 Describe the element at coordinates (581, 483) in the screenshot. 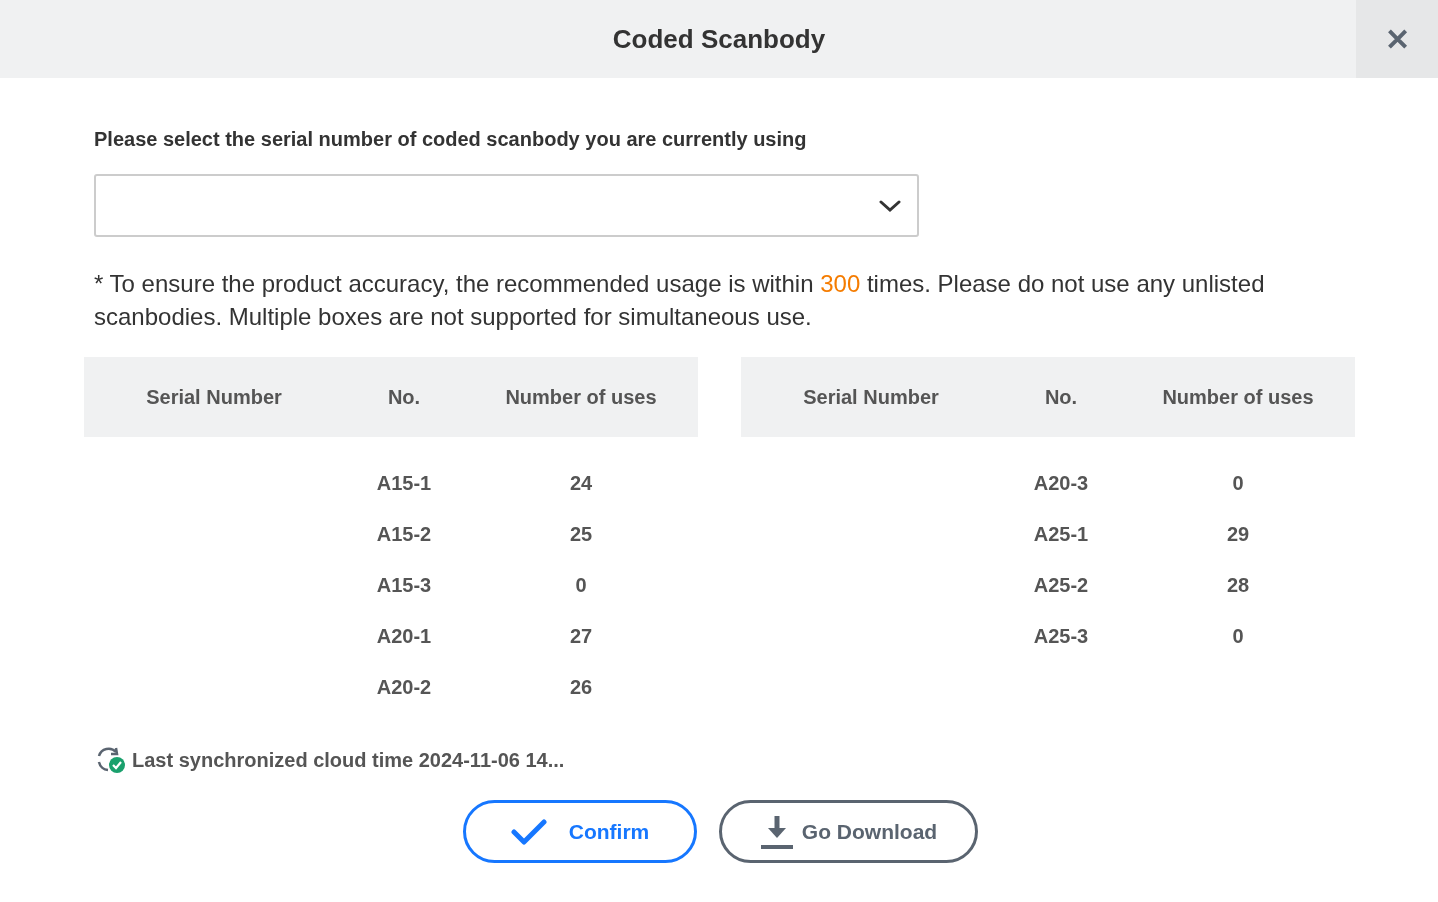

I see `table-cell-text: 24` at that location.